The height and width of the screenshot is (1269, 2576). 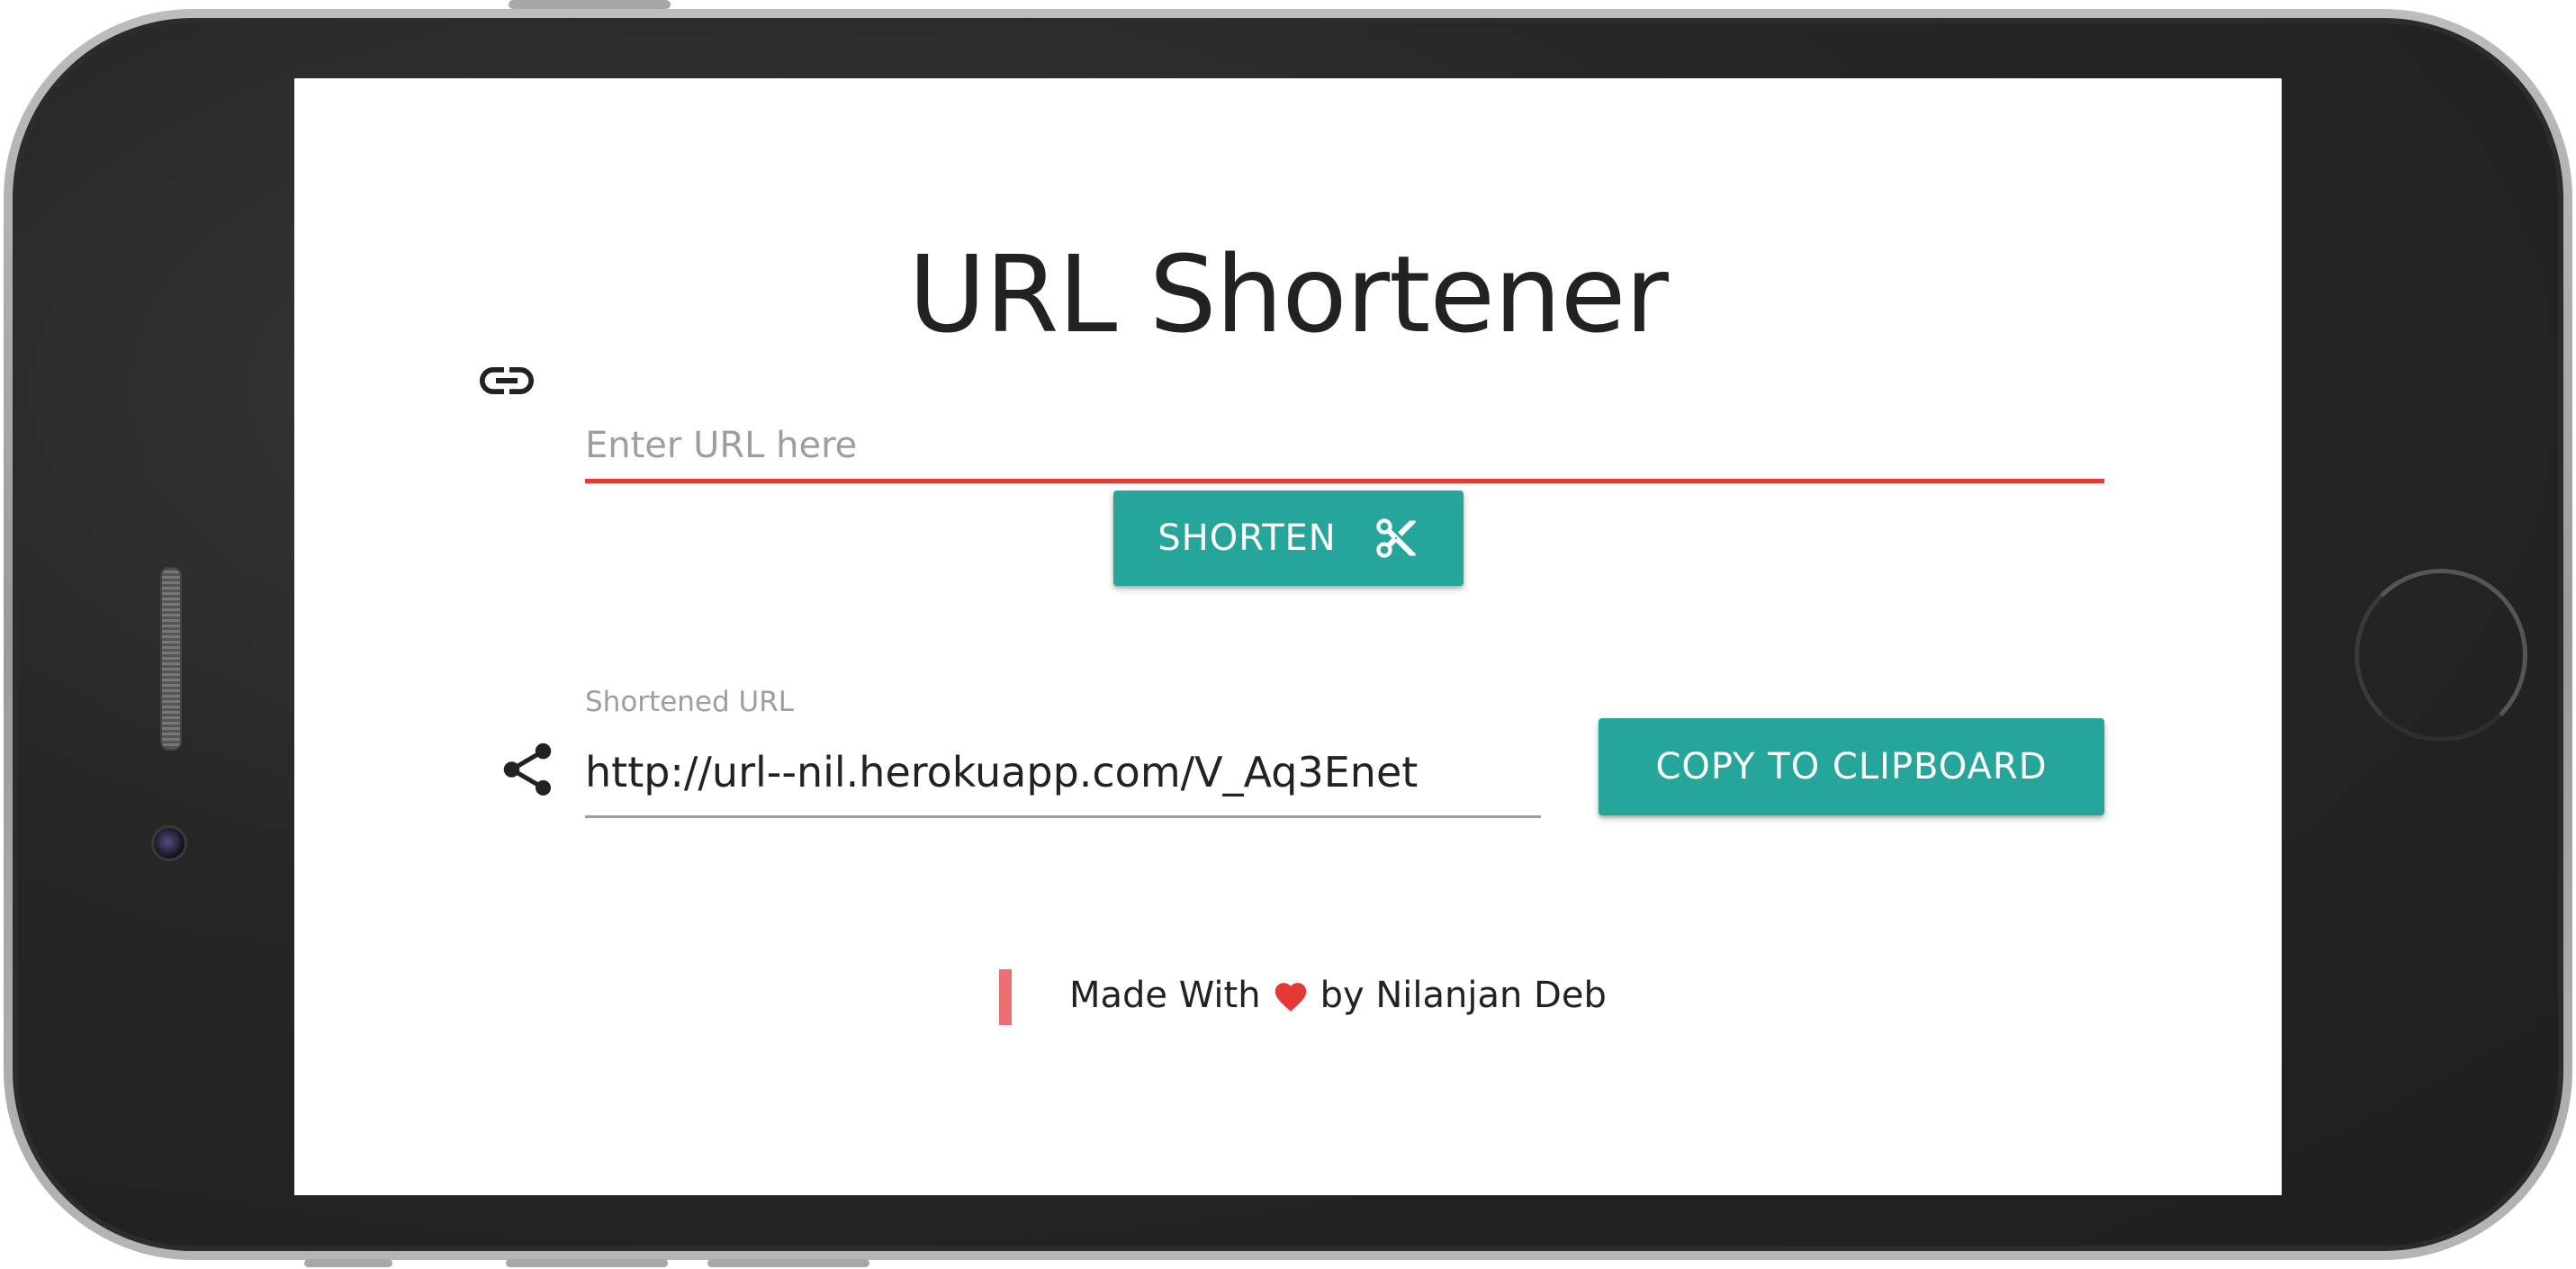 What do you see at coordinates (507, 380) in the screenshot?
I see `link-icon` at bounding box center [507, 380].